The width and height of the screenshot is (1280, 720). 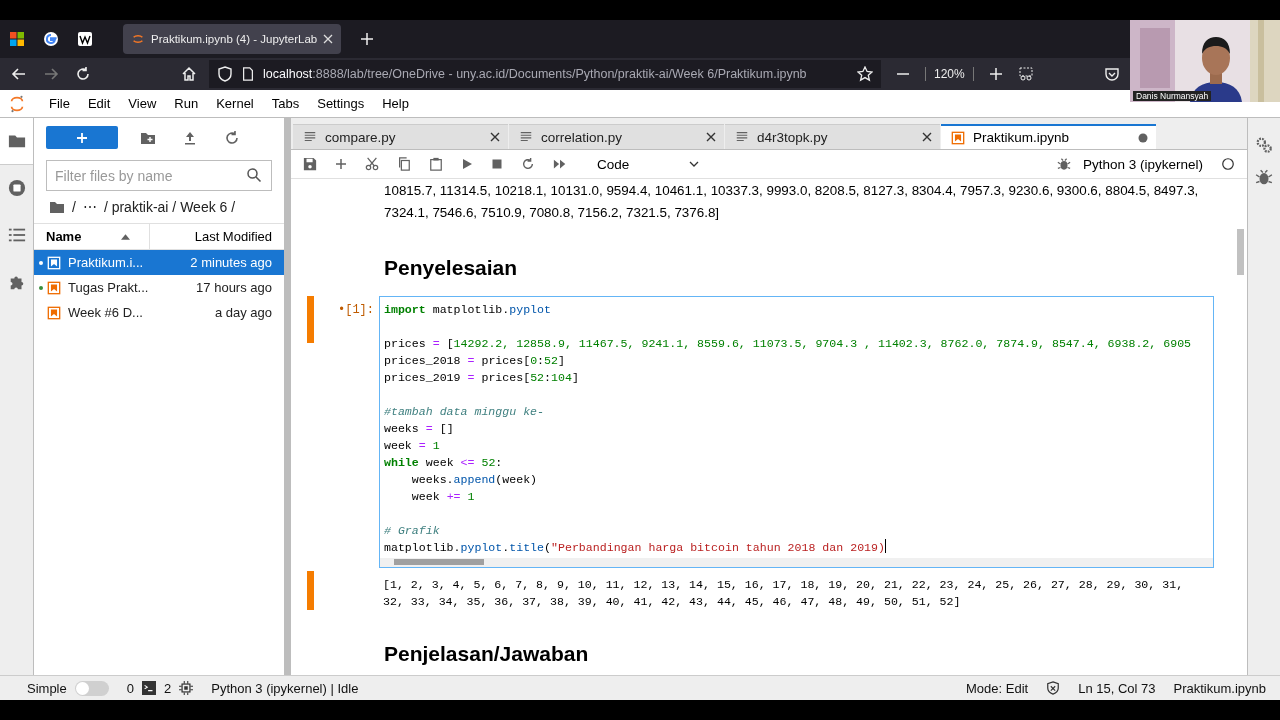 What do you see at coordinates (451, 268) in the screenshot?
I see `heading: Penyelesaian` at bounding box center [451, 268].